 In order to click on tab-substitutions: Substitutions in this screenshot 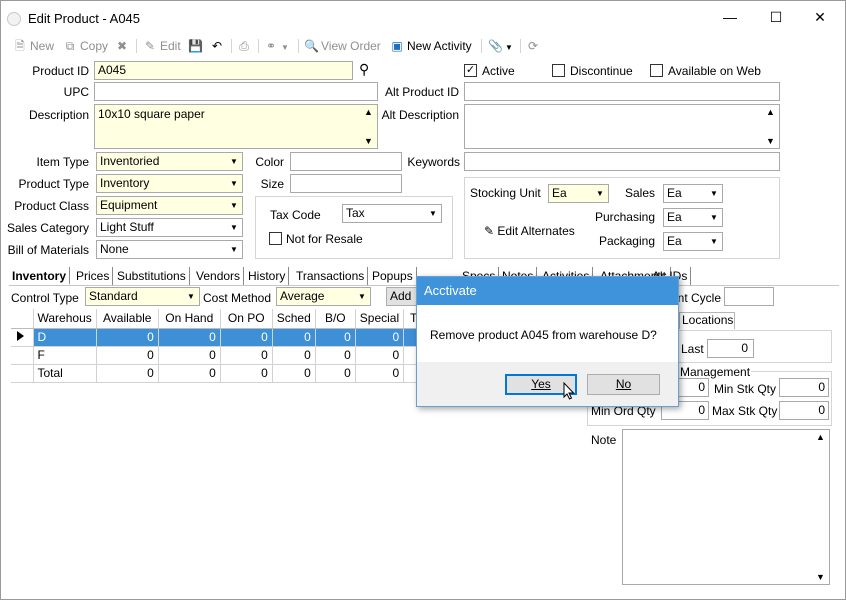, I will do `click(152, 276)`.